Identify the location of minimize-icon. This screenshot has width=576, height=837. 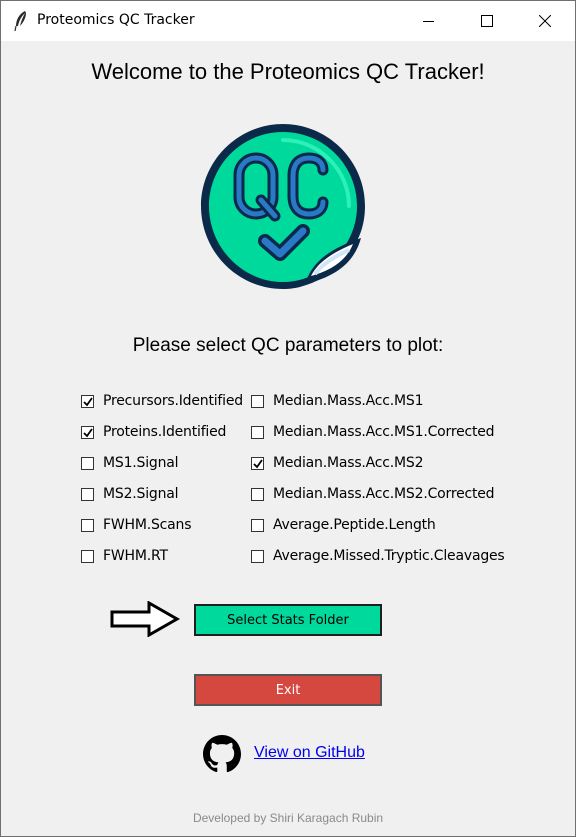
(428, 21).